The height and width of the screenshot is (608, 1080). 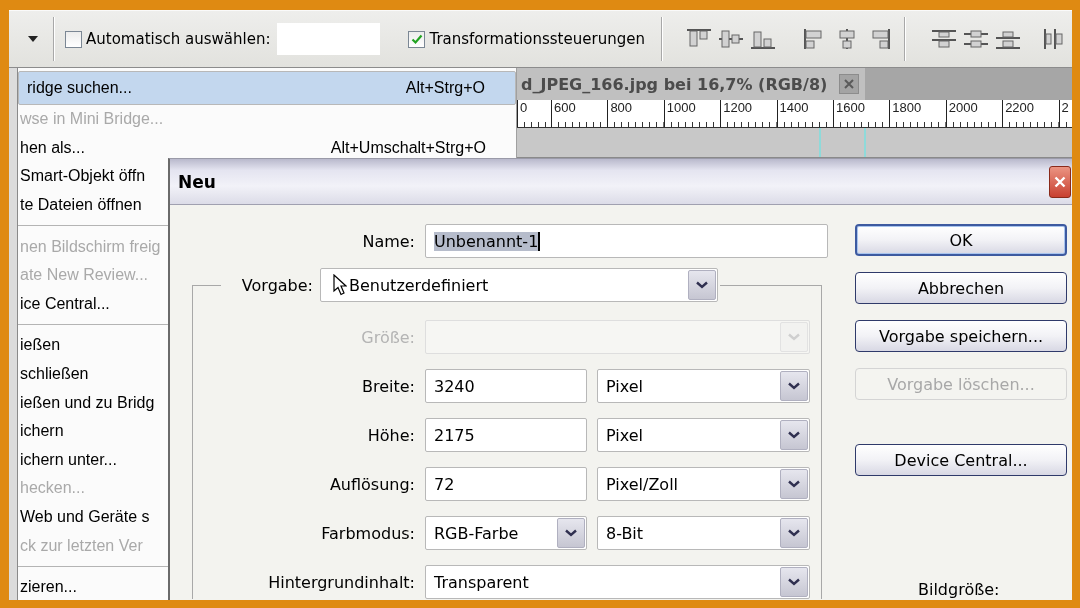 What do you see at coordinates (1007, 39) in the screenshot?
I see `distribute-bottom-icon` at bounding box center [1007, 39].